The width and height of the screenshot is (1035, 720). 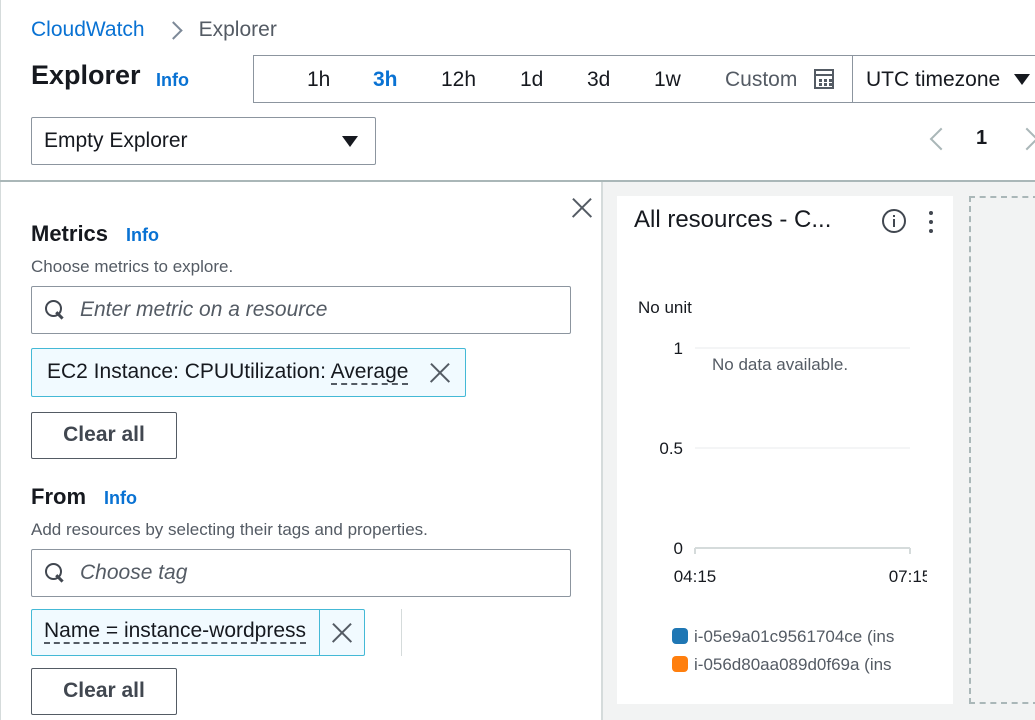 What do you see at coordinates (189, 371) in the screenshot?
I see `metric-token-prefix: EC2 Instance: CPUUtilization:` at bounding box center [189, 371].